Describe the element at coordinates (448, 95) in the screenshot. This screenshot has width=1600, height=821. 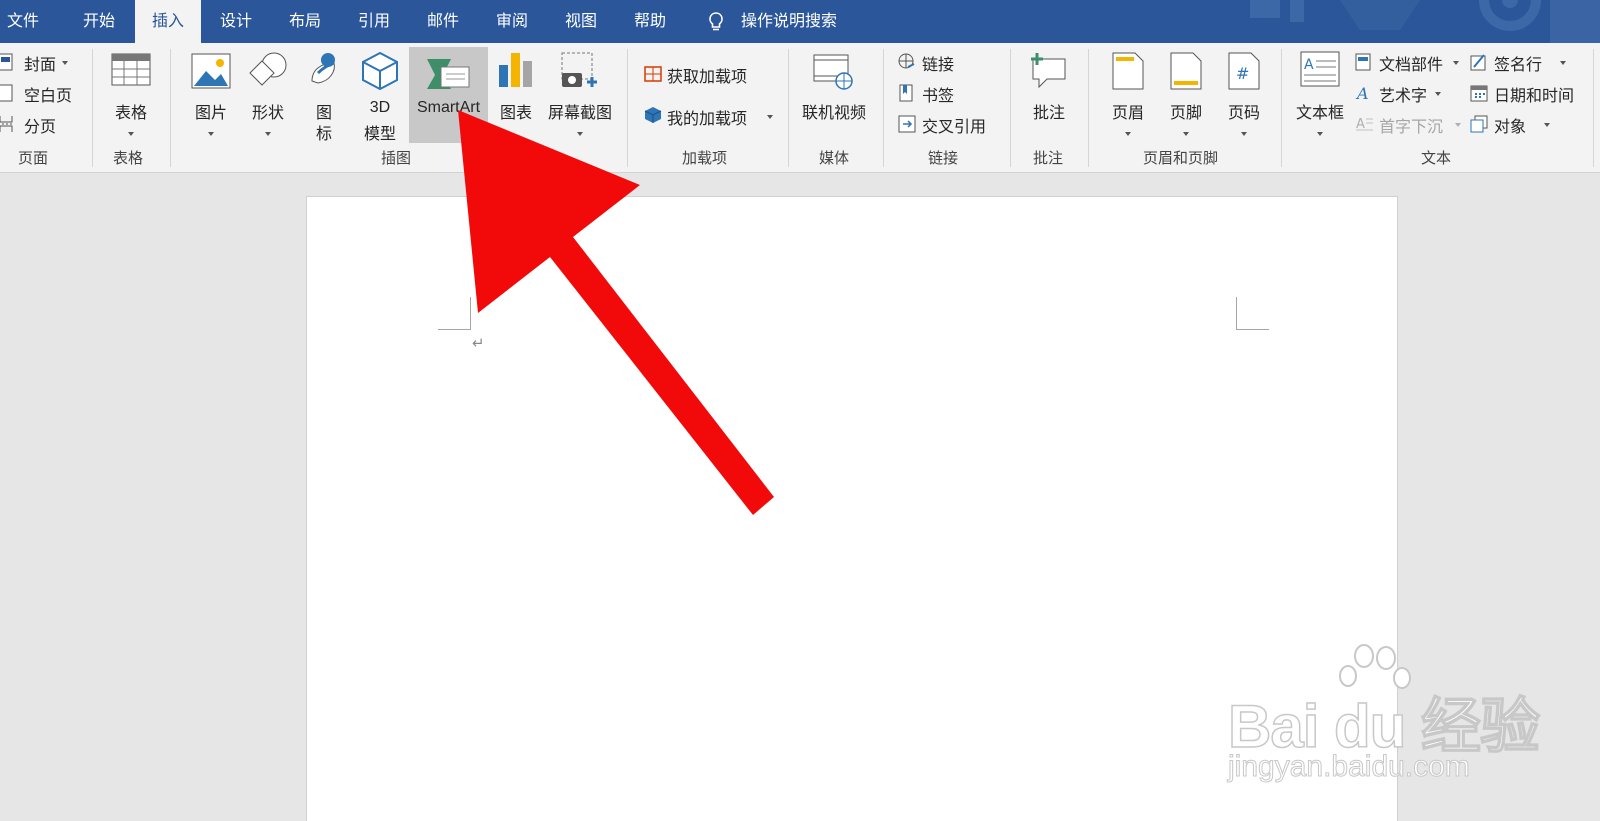
I see `smartart-button: SmartArt` at that location.